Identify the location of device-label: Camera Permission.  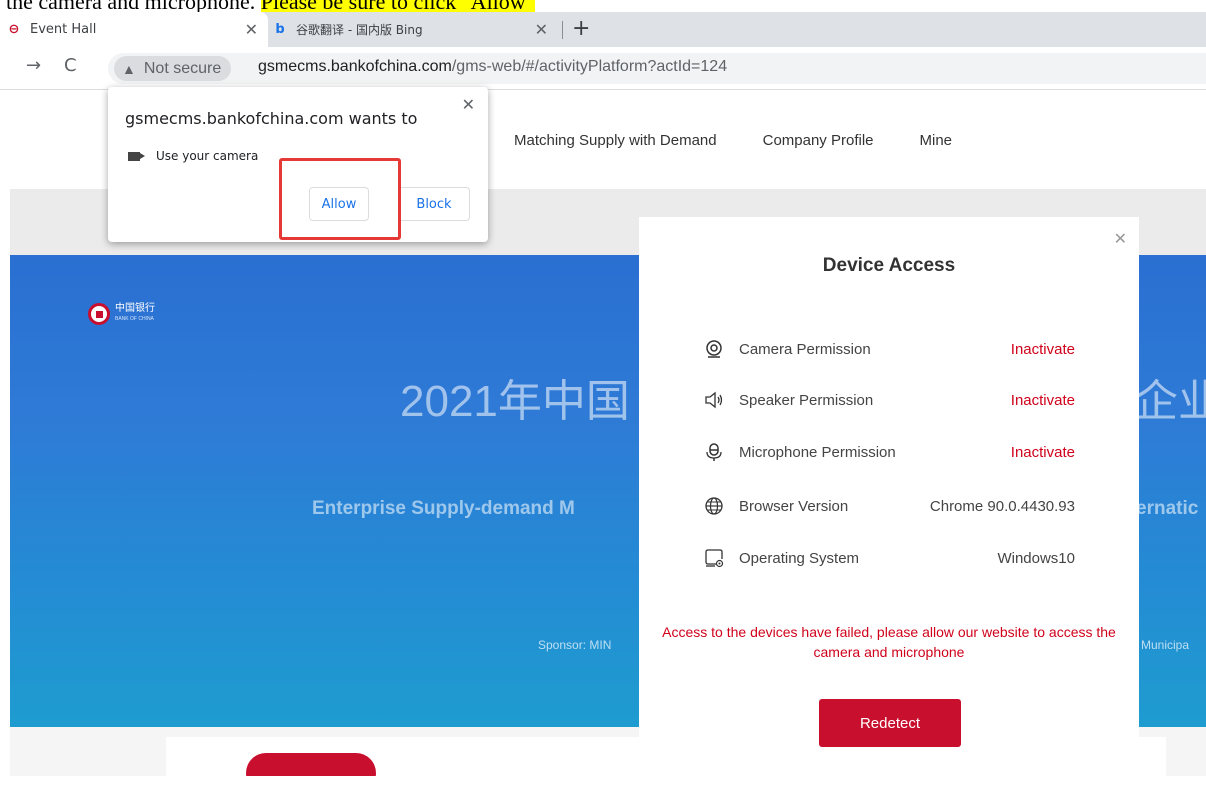
(805, 349).